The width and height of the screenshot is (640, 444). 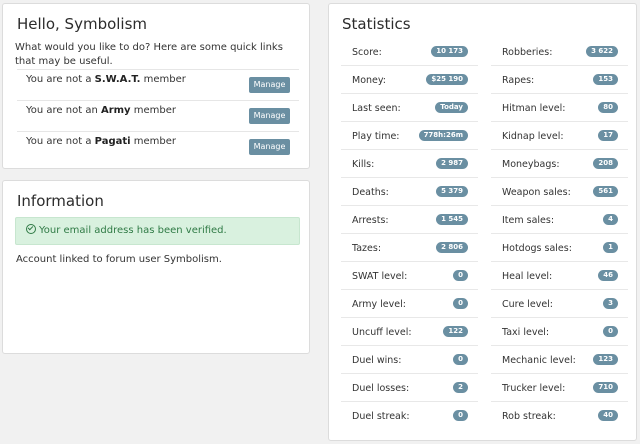 I want to click on stat-value-badge: 561, so click(x=605, y=191).